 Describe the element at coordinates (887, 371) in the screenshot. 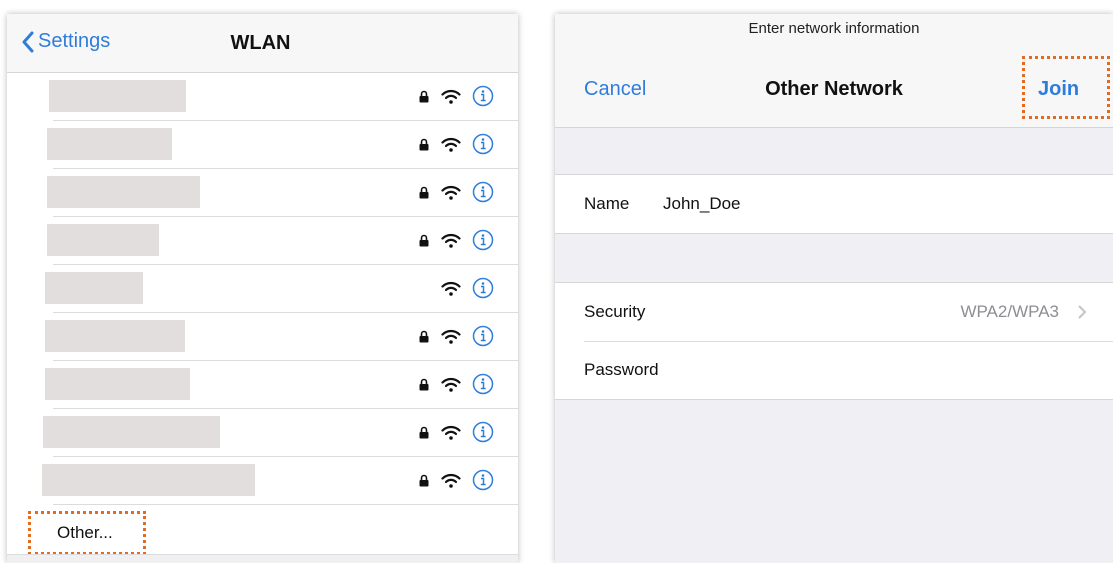

I see `password-field` at that location.